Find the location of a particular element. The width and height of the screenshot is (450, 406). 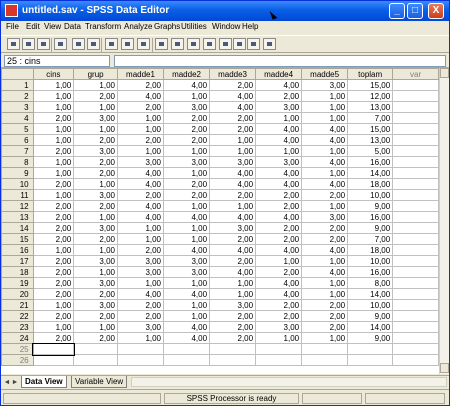

row-number: 16 is located at coordinates (17, 250).